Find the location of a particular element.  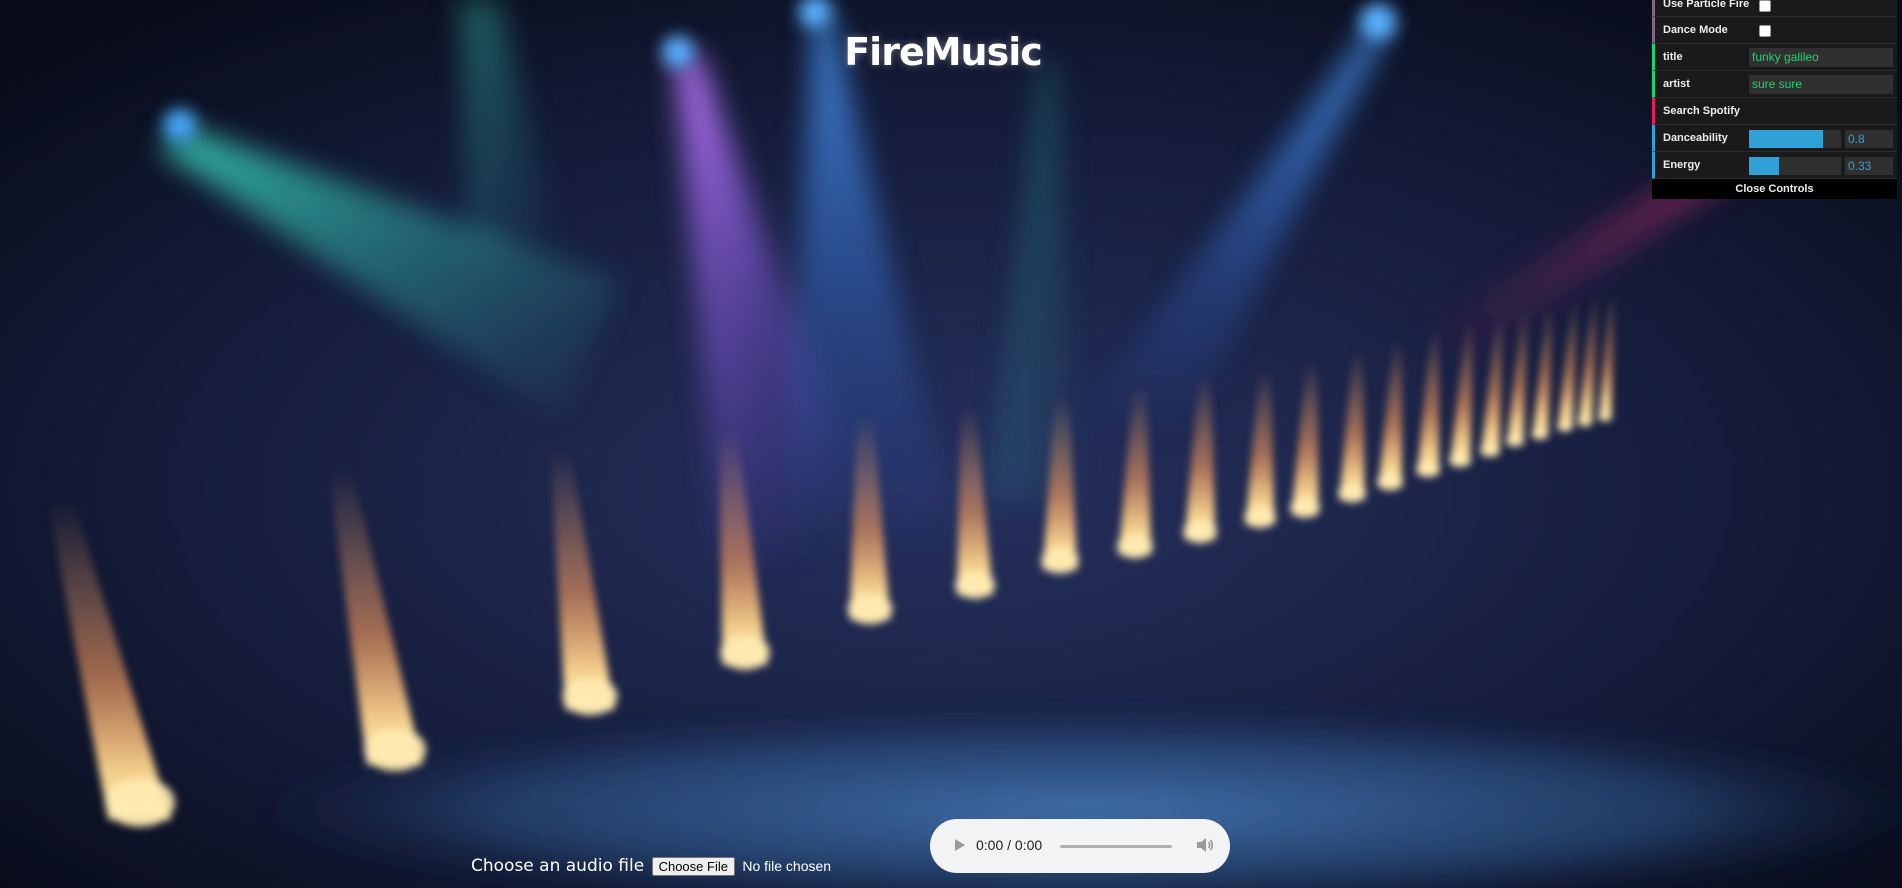

energy-row: Energy 0.33 is located at coordinates (1774, 165).